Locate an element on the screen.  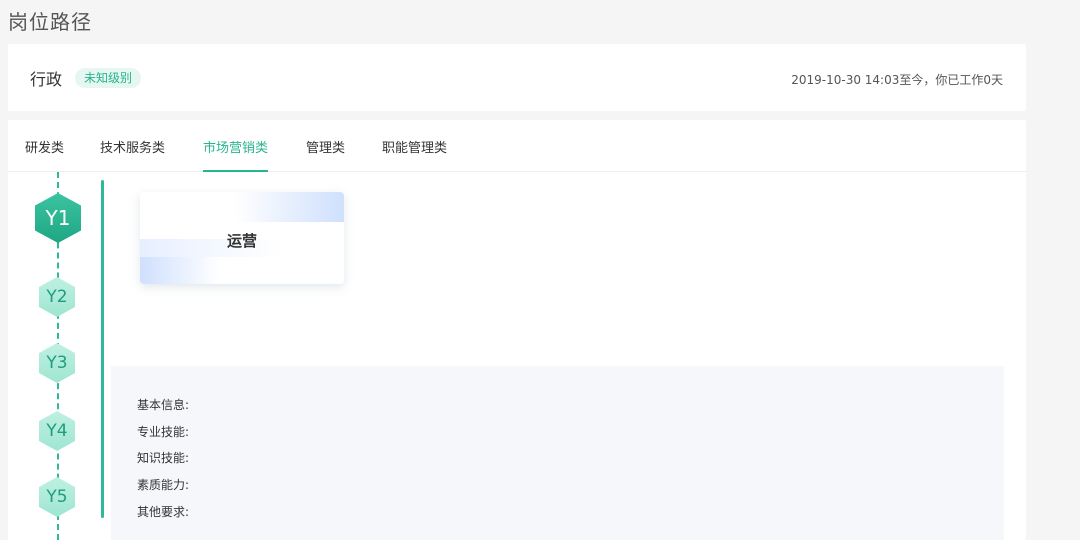
job-name: 行政 is located at coordinates (46, 79).